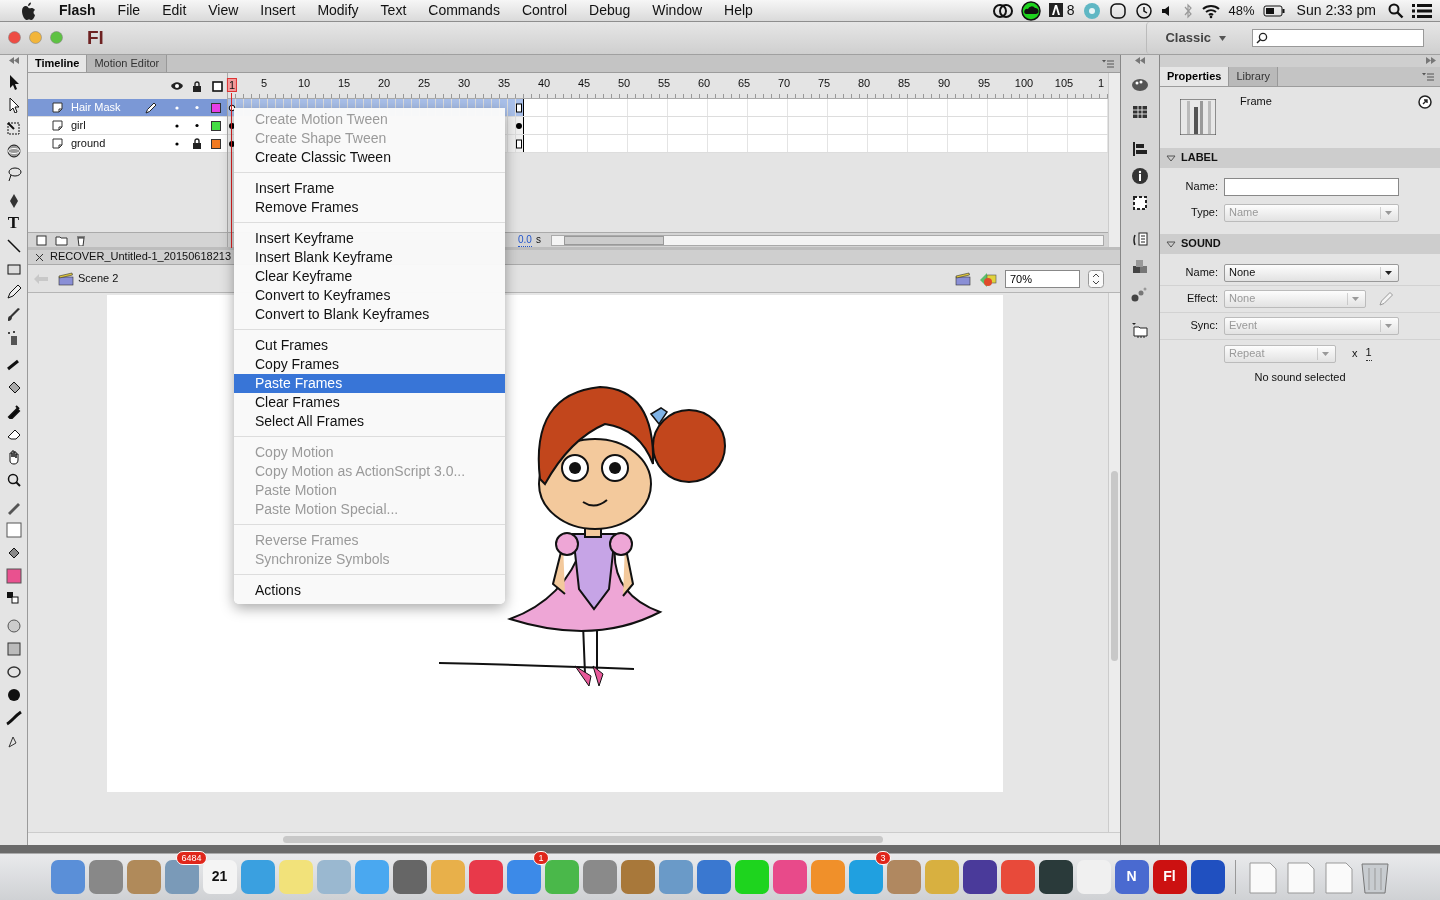 This screenshot has height=900, width=1440. I want to click on zoom-icon, so click(13, 480).